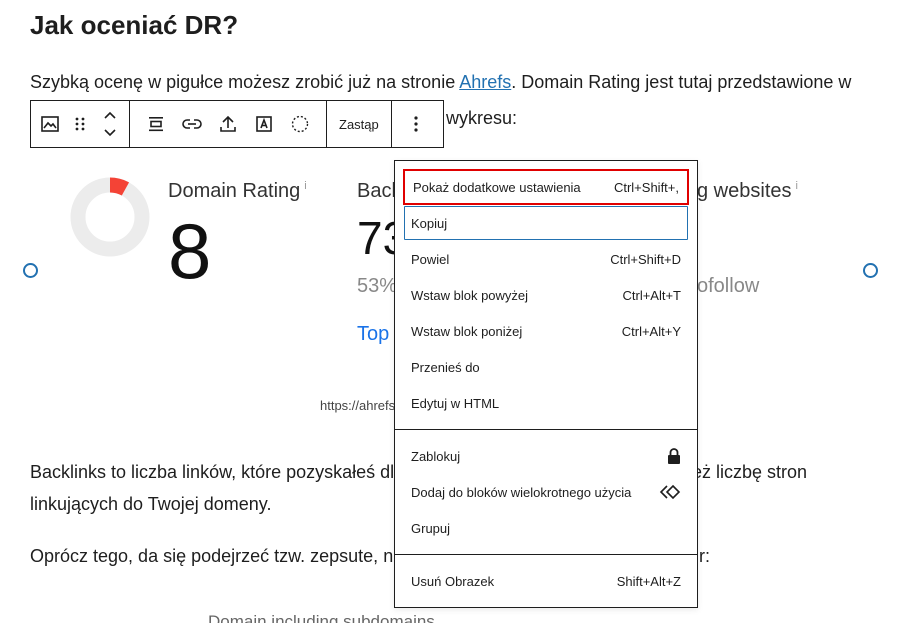 The image size is (909, 623). Describe the element at coordinates (430, 259) in the screenshot. I see `menu-item-label: Powiel` at that location.